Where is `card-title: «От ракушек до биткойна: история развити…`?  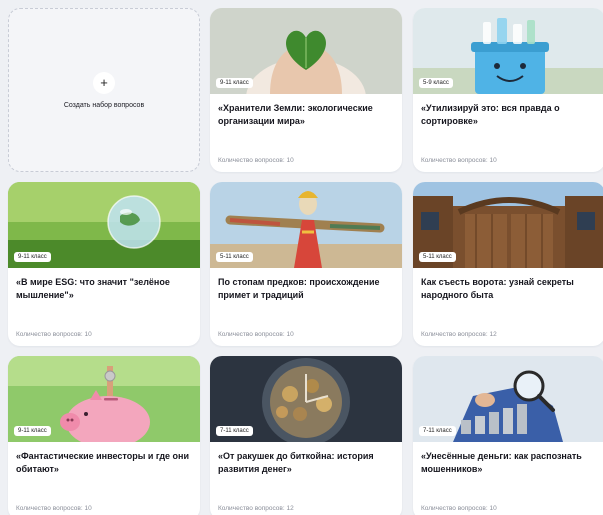 card-title: «От ракушек до биткойна: история развити… is located at coordinates (296, 462).